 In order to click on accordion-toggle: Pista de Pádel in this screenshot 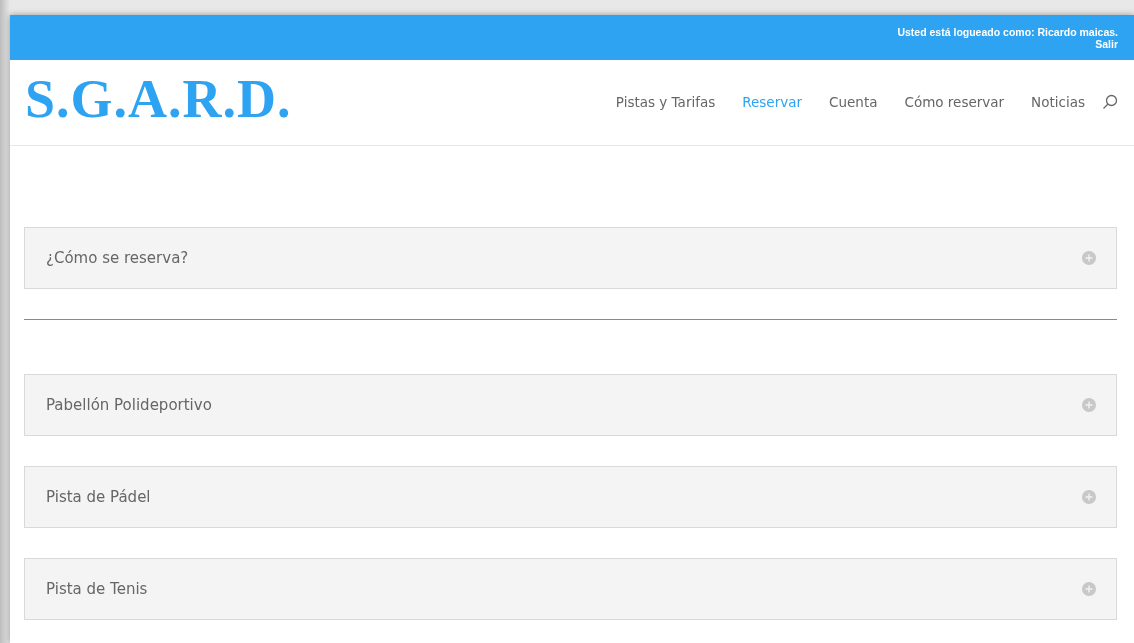, I will do `click(570, 497)`.